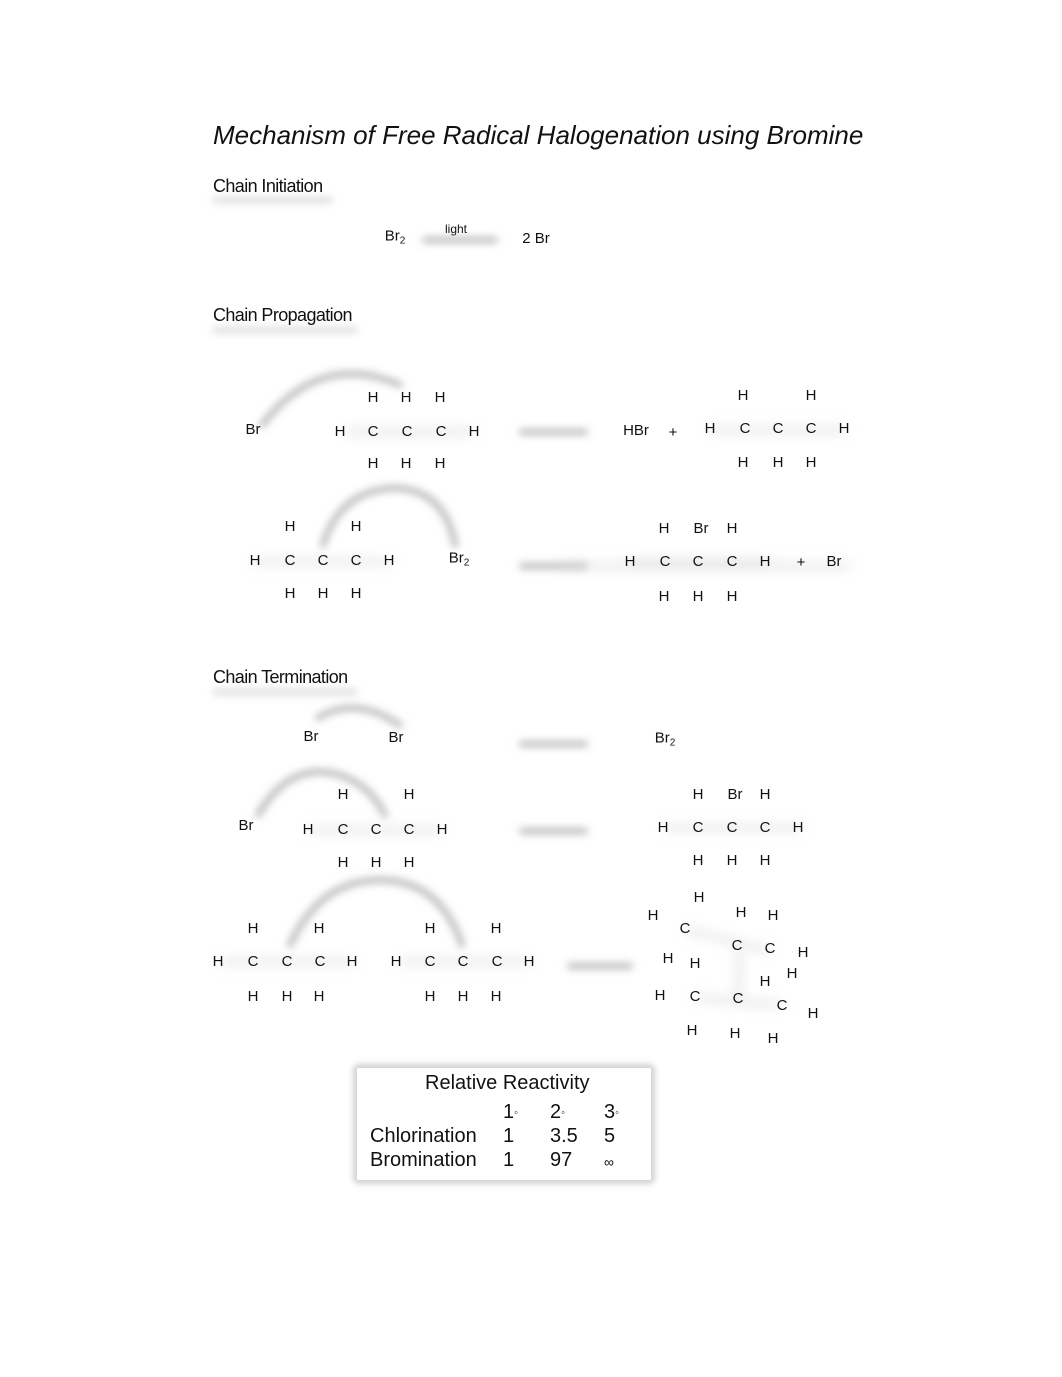 The width and height of the screenshot is (1062, 1377). What do you see at coordinates (268, 186) in the screenshot?
I see `section-heading-initiation: Chain Initiation` at bounding box center [268, 186].